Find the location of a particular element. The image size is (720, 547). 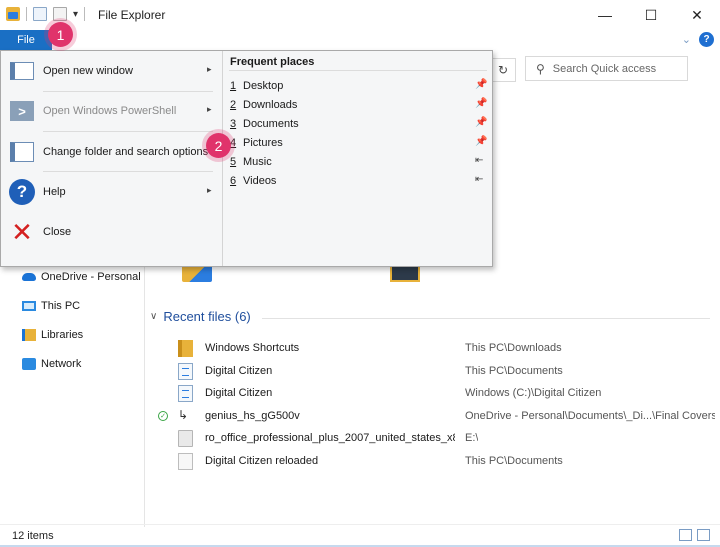

search-placeholder: Search Quick access is located at coordinates (604, 68).